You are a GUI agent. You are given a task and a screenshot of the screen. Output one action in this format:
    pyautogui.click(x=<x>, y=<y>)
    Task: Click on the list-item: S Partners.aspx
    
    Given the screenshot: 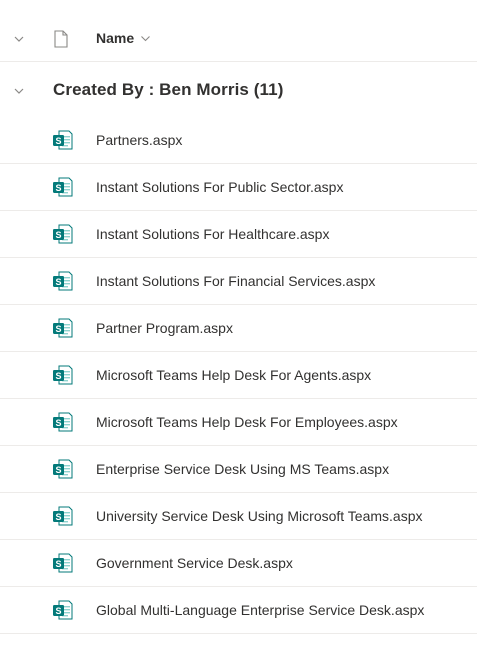 What is the action you would take?
    pyautogui.click(x=238, y=140)
    